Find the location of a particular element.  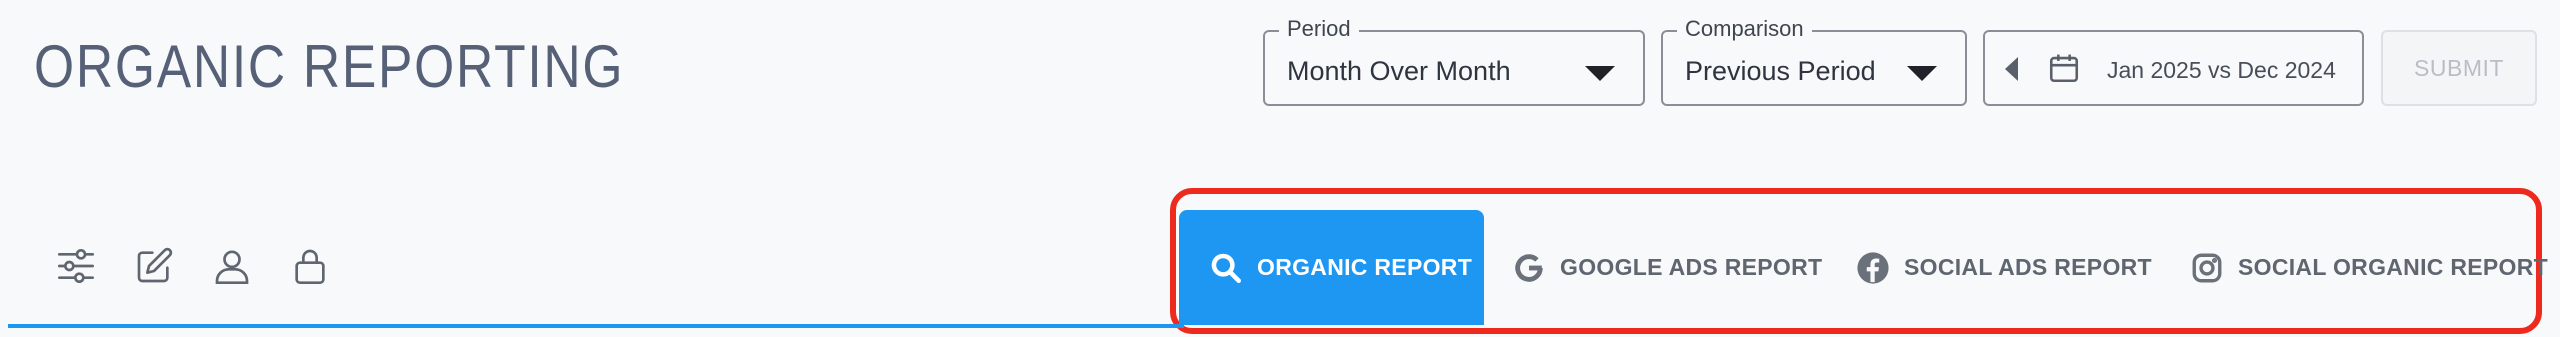

facebook-icon is located at coordinates (1873, 268).